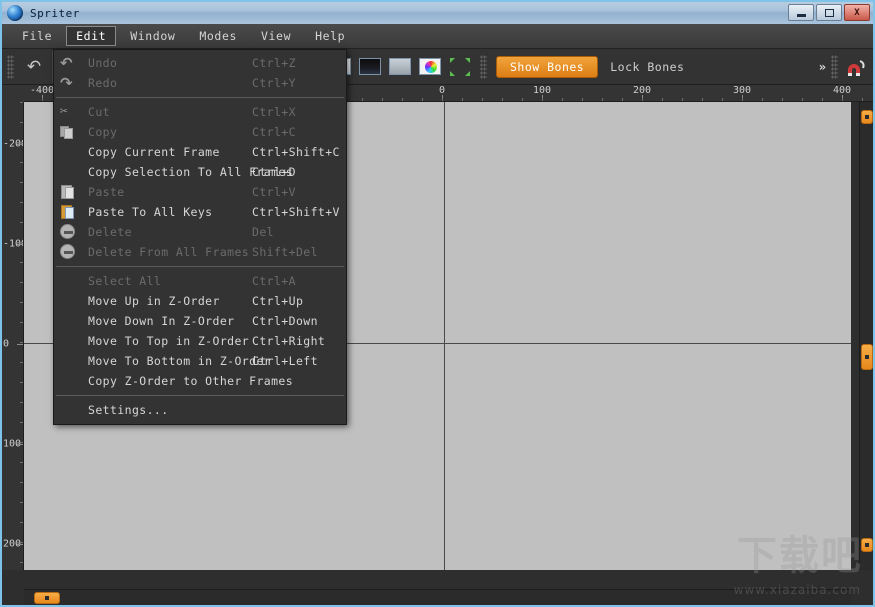  What do you see at coordinates (103, 63) in the screenshot?
I see `edit-menu-item-label: Undo` at bounding box center [103, 63].